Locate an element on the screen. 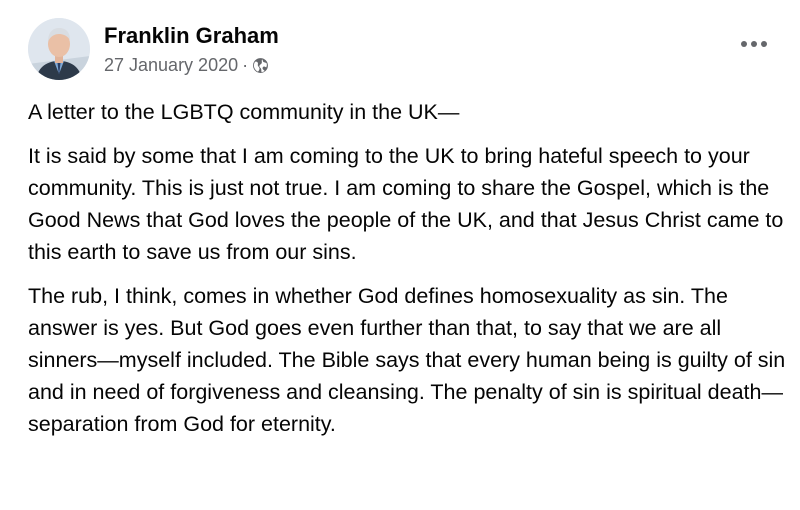 This screenshot has height=510, width=800. more-options-icon is located at coordinates (754, 44).